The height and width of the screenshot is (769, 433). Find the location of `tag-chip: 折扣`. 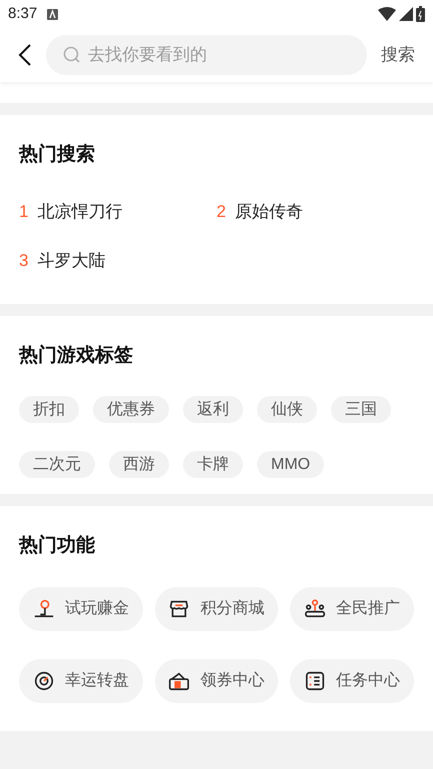

tag-chip: 折扣 is located at coordinates (49, 409).